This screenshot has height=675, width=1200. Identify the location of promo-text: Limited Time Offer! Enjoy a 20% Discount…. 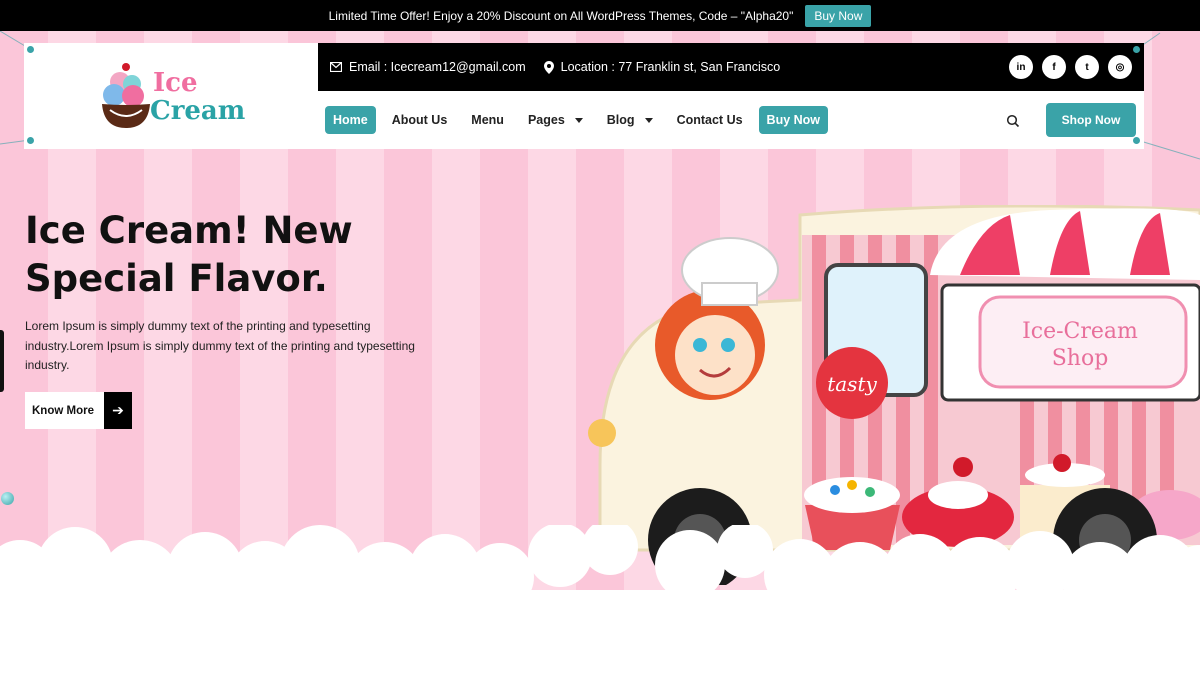
(561, 15).